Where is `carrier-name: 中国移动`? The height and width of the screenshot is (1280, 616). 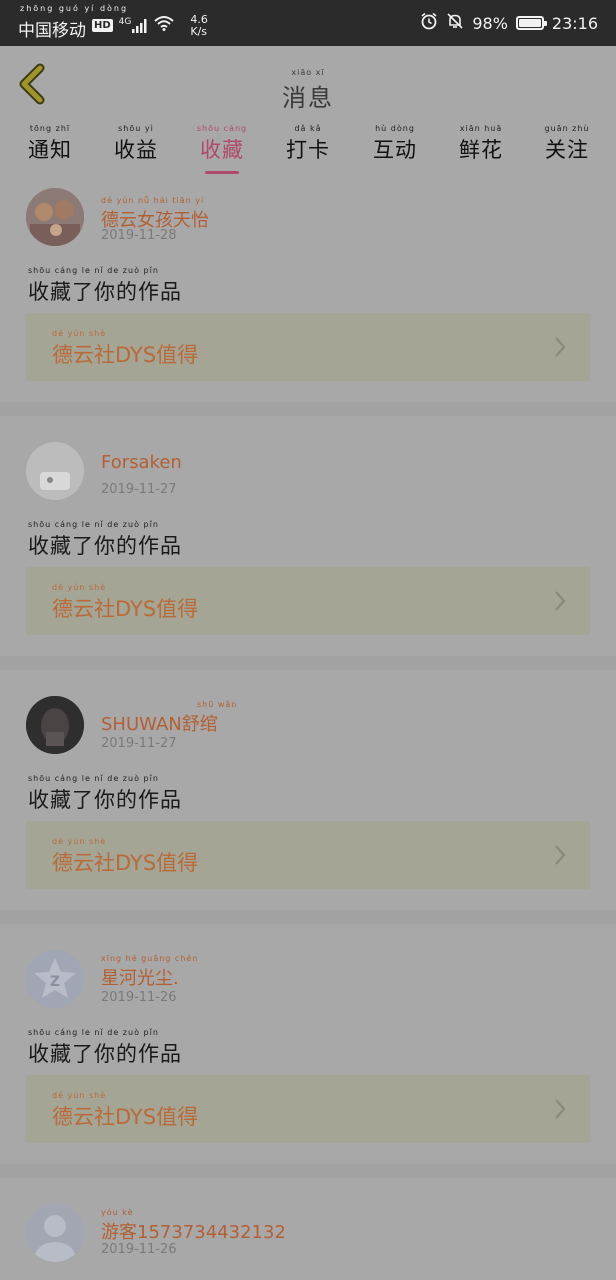 carrier-name: 中国移动 is located at coordinates (52, 31).